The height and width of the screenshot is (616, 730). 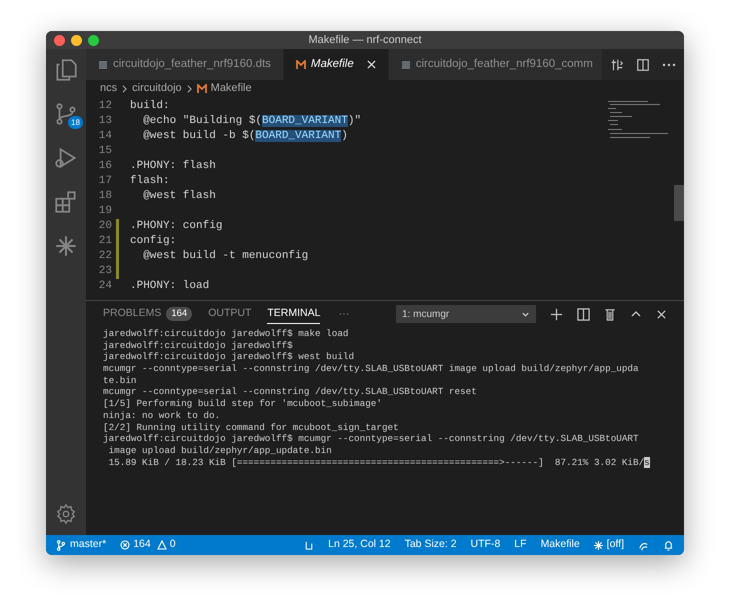 I want to click on terminal-line: ninja: no work to do., so click(x=162, y=416).